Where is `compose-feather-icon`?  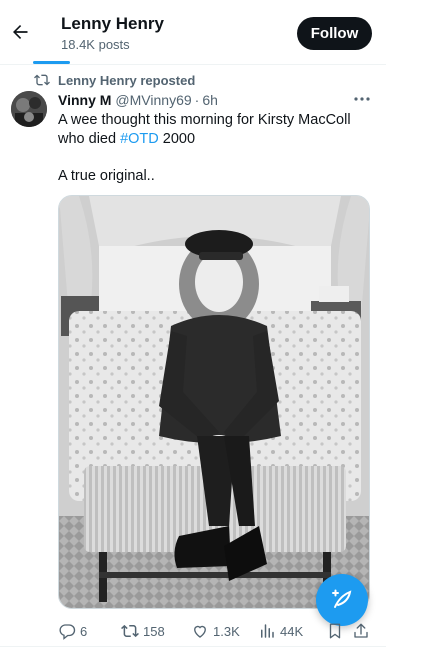
compose-feather-icon is located at coordinates (342, 598).